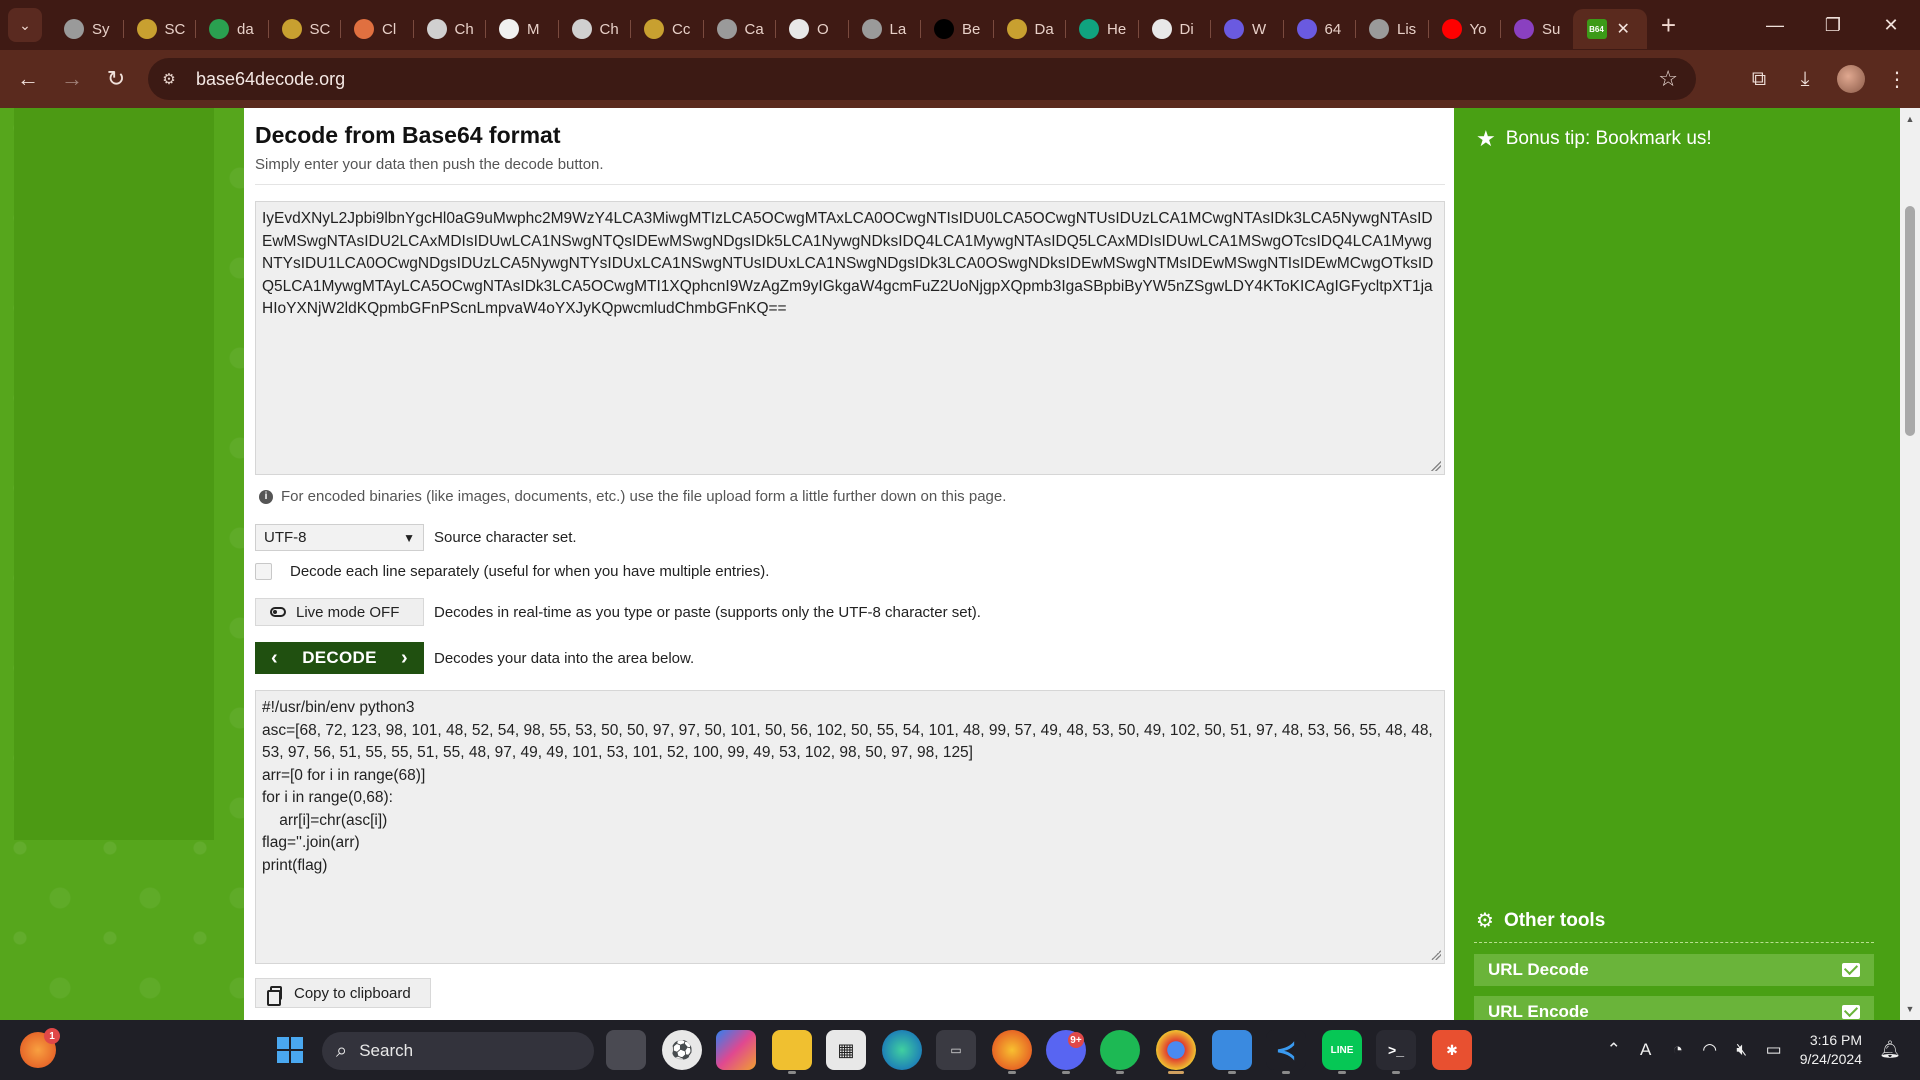  Describe the element at coordinates (509, 29) in the screenshot. I see `feather-icon` at that location.